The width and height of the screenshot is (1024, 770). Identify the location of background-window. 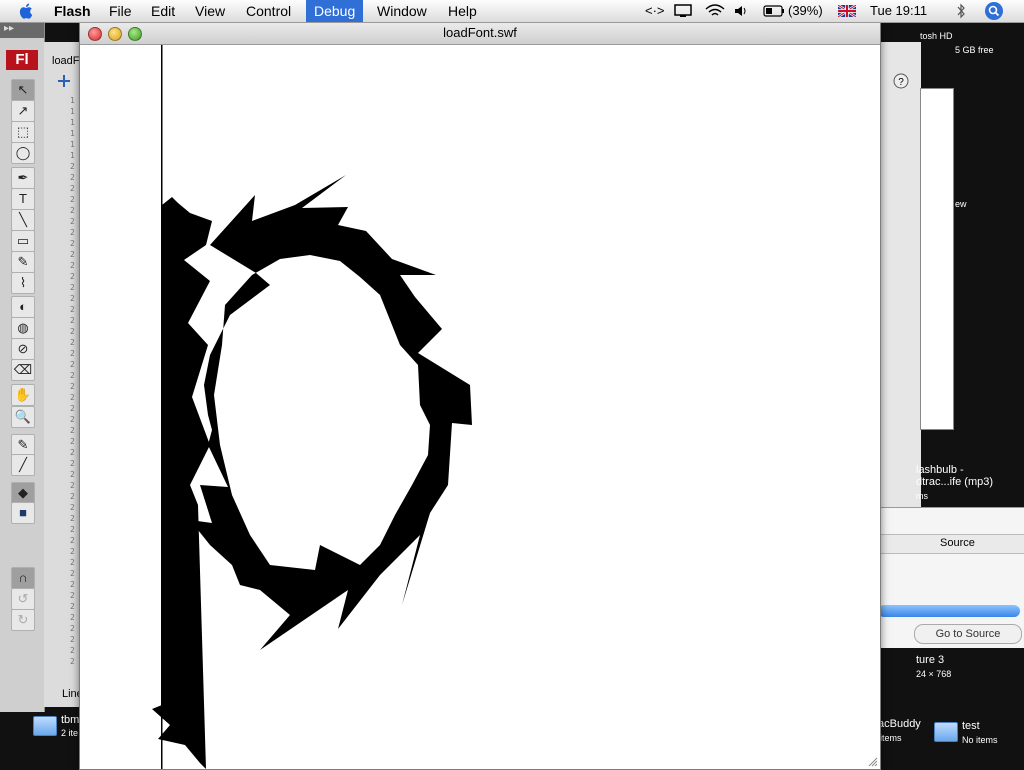
(899, 274).